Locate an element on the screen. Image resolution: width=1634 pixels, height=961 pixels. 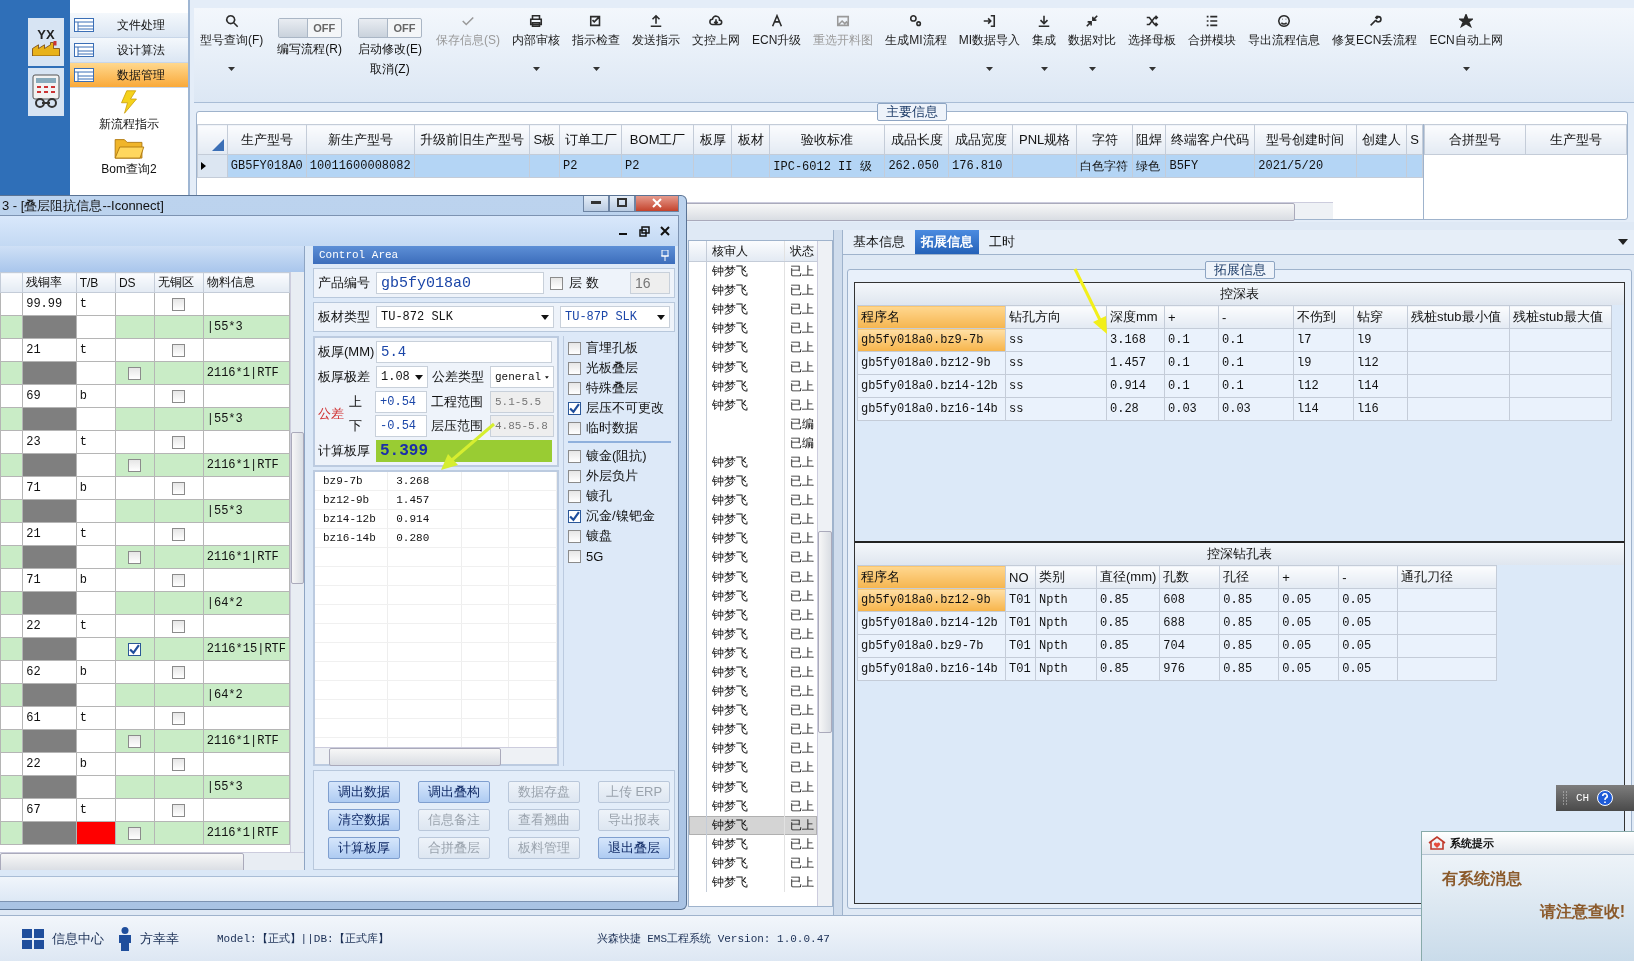
column-header: 生产型号 is located at coordinates (1576, 139).